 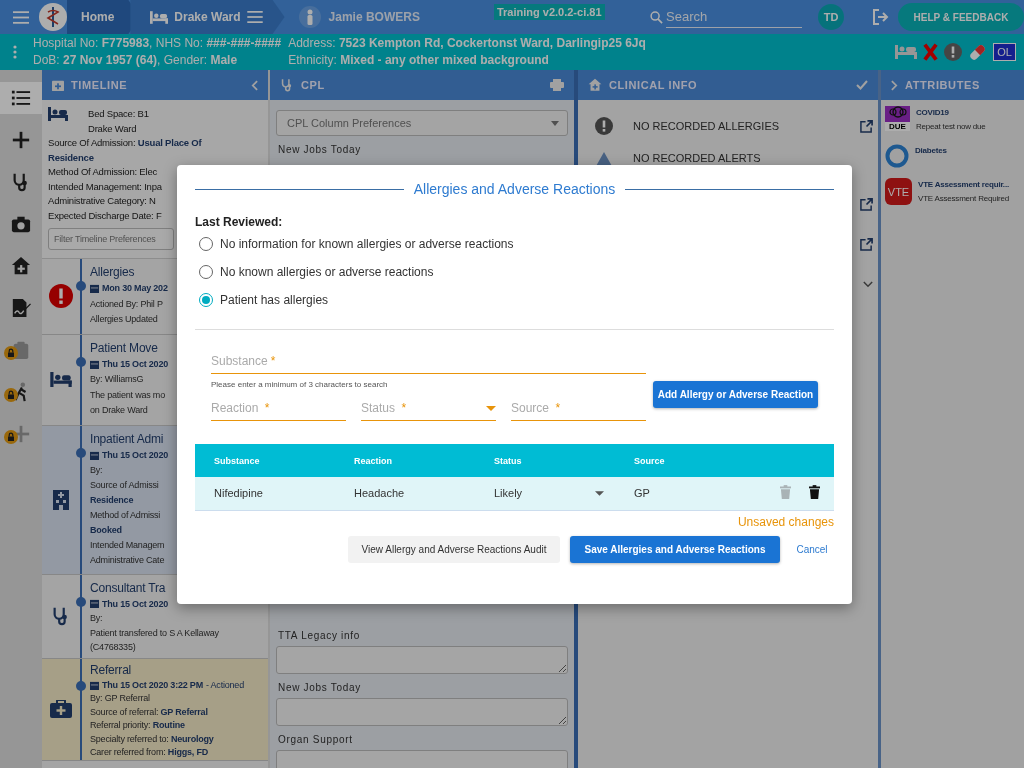 What do you see at coordinates (862, 85) in the screenshot?
I see `check-icon` at bounding box center [862, 85].